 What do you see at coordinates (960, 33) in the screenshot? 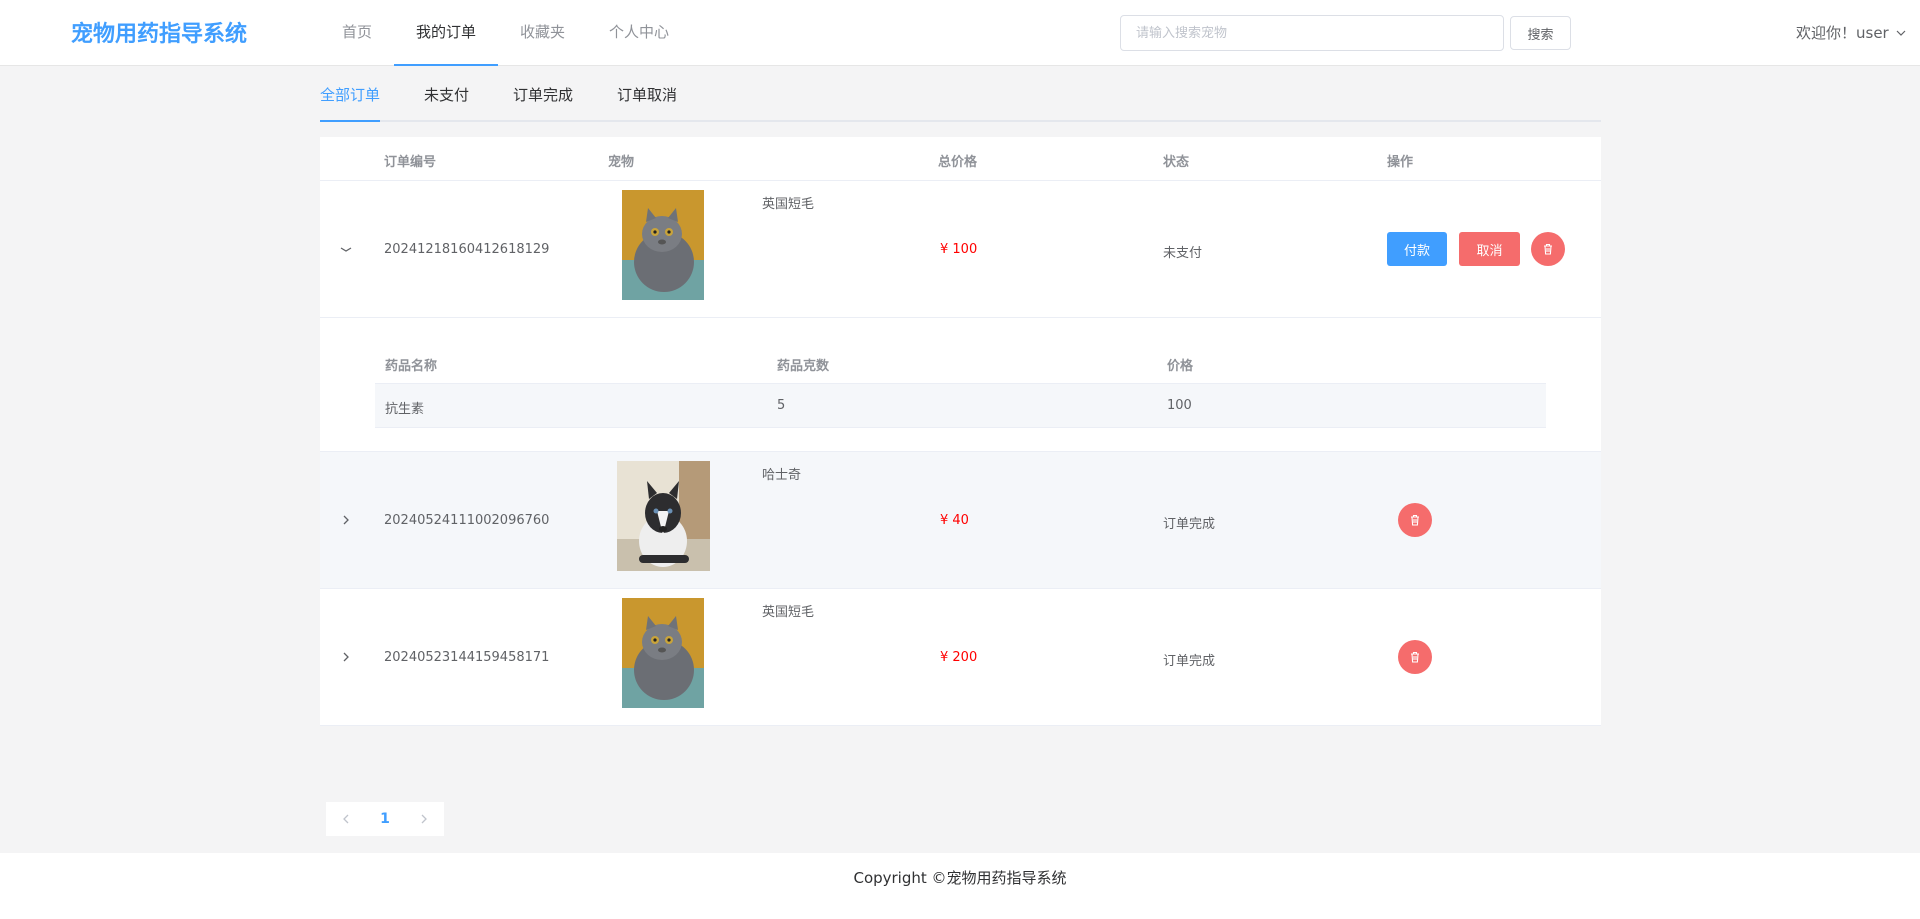
I see `top-header: 宠物用药指导系统 首页 我的订单 收藏夹 个人中心 搜索 欢迎你！user` at bounding box center [960, 33].